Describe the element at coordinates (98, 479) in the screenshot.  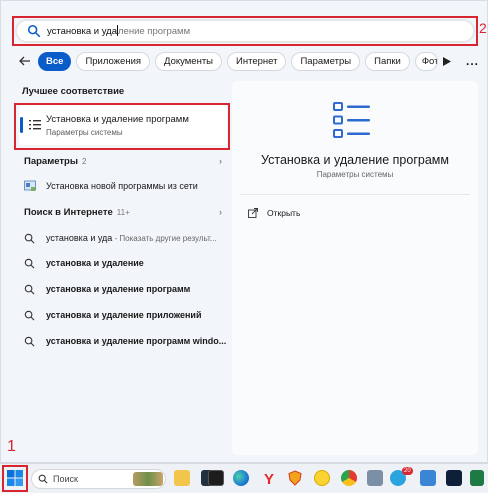
I see `taskbar-search: Поиск` at that location.